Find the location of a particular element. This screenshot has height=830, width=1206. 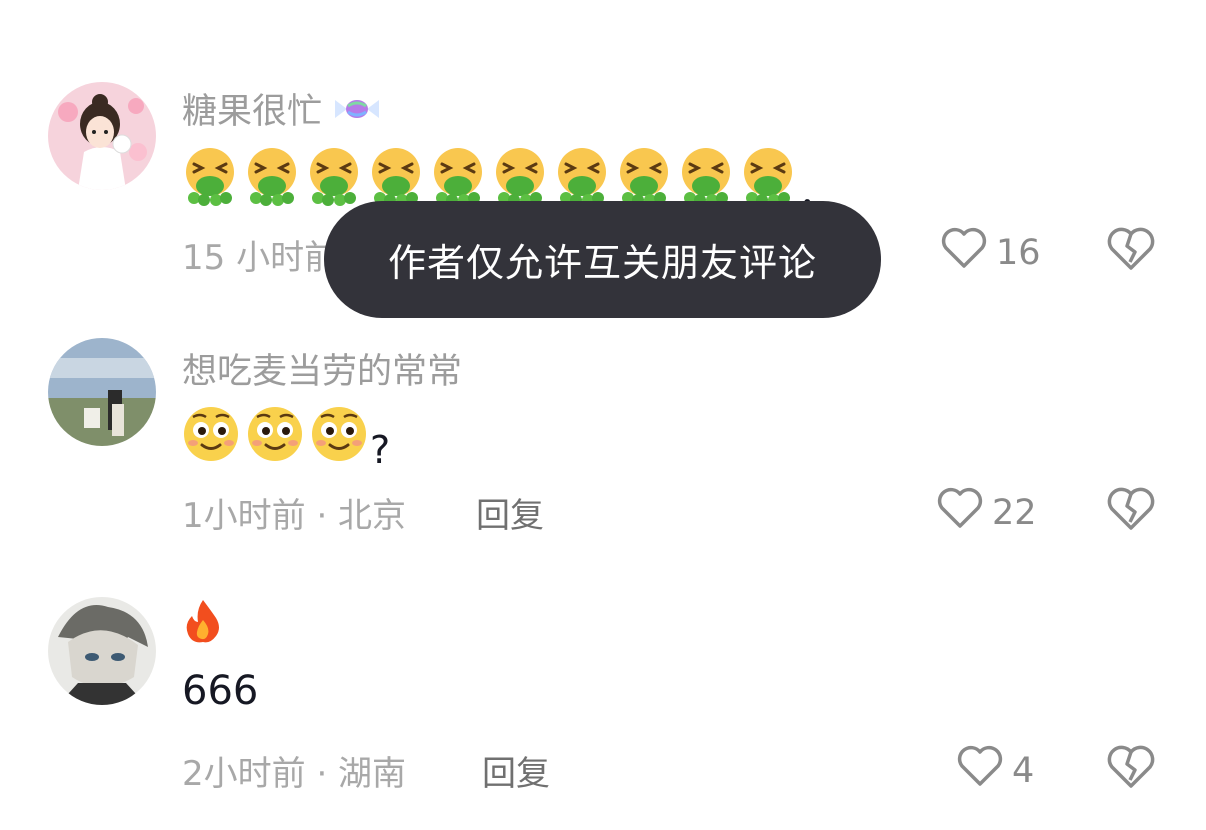

username is located at coordinates (203, 625).